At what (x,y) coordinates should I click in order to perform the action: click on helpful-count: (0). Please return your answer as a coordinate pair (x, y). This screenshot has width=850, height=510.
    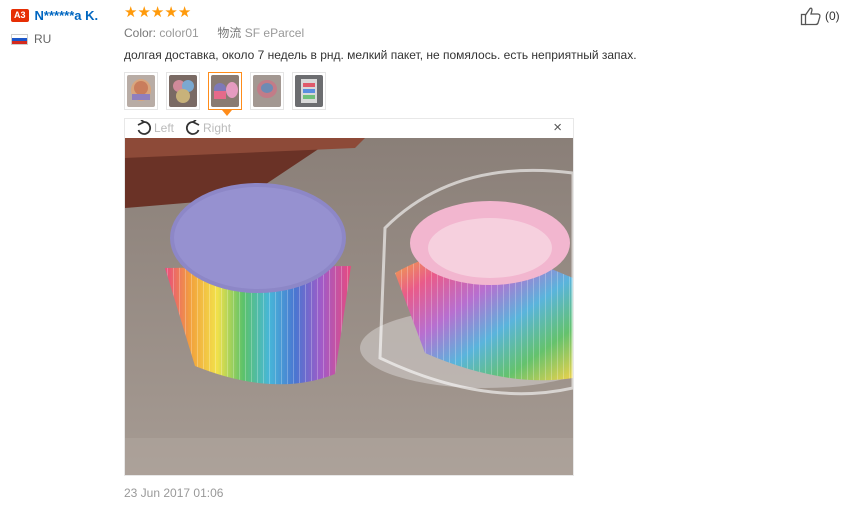
    Looking at the image, I should click on (832, 16).